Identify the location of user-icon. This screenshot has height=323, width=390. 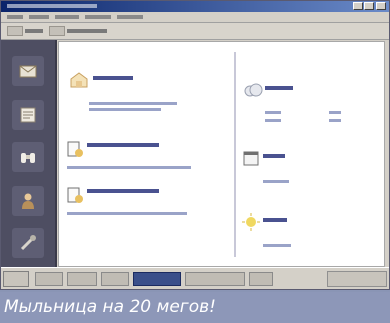
(28, 201).